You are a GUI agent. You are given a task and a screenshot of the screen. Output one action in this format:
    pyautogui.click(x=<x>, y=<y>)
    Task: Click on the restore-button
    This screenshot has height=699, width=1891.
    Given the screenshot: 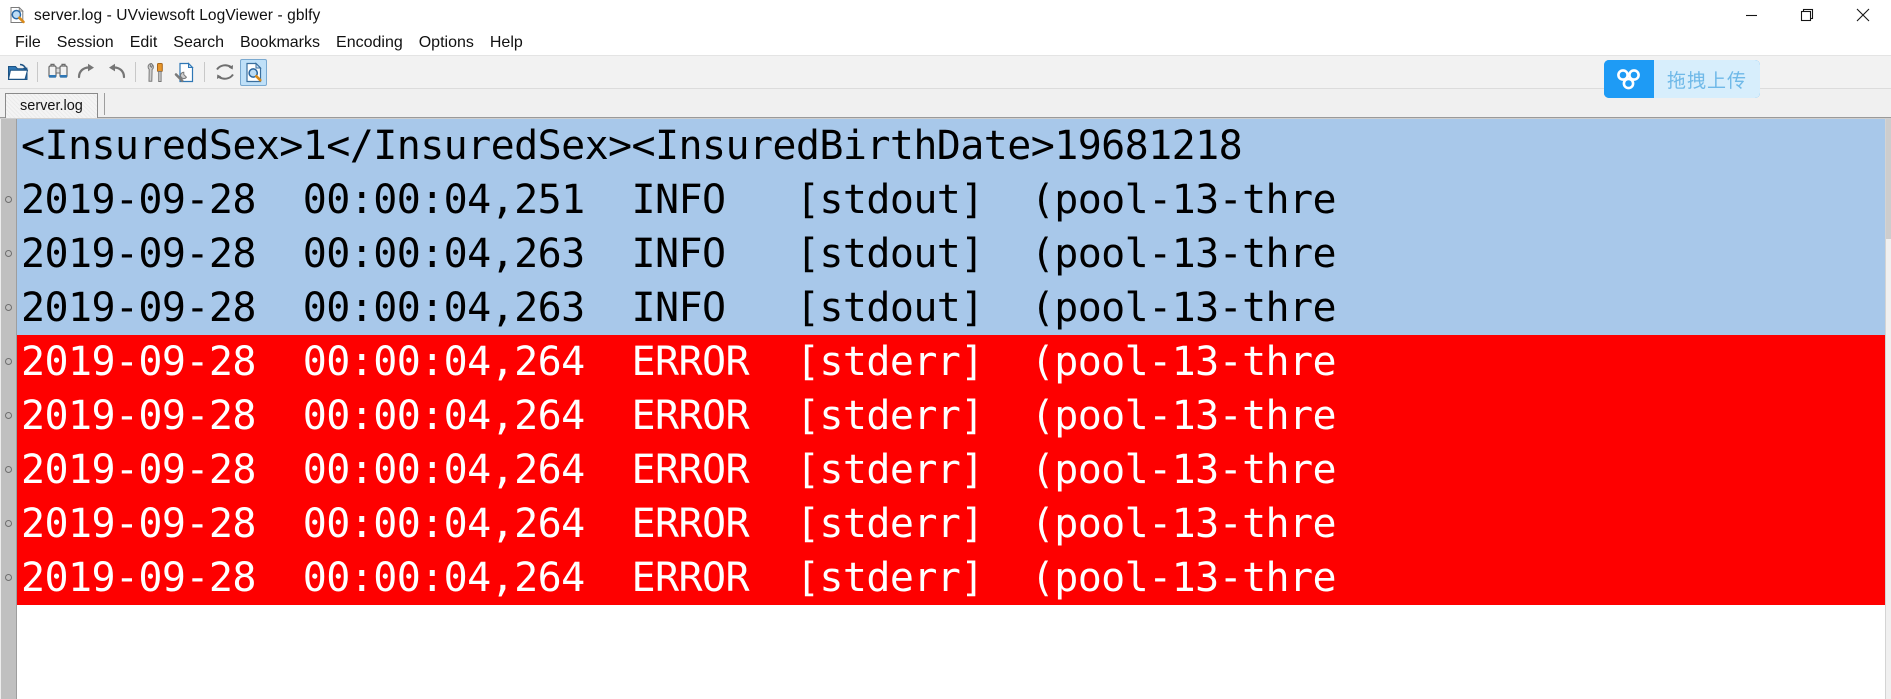 What is the action you would take?
    pyautogui.click(x=1807, y=15)
    